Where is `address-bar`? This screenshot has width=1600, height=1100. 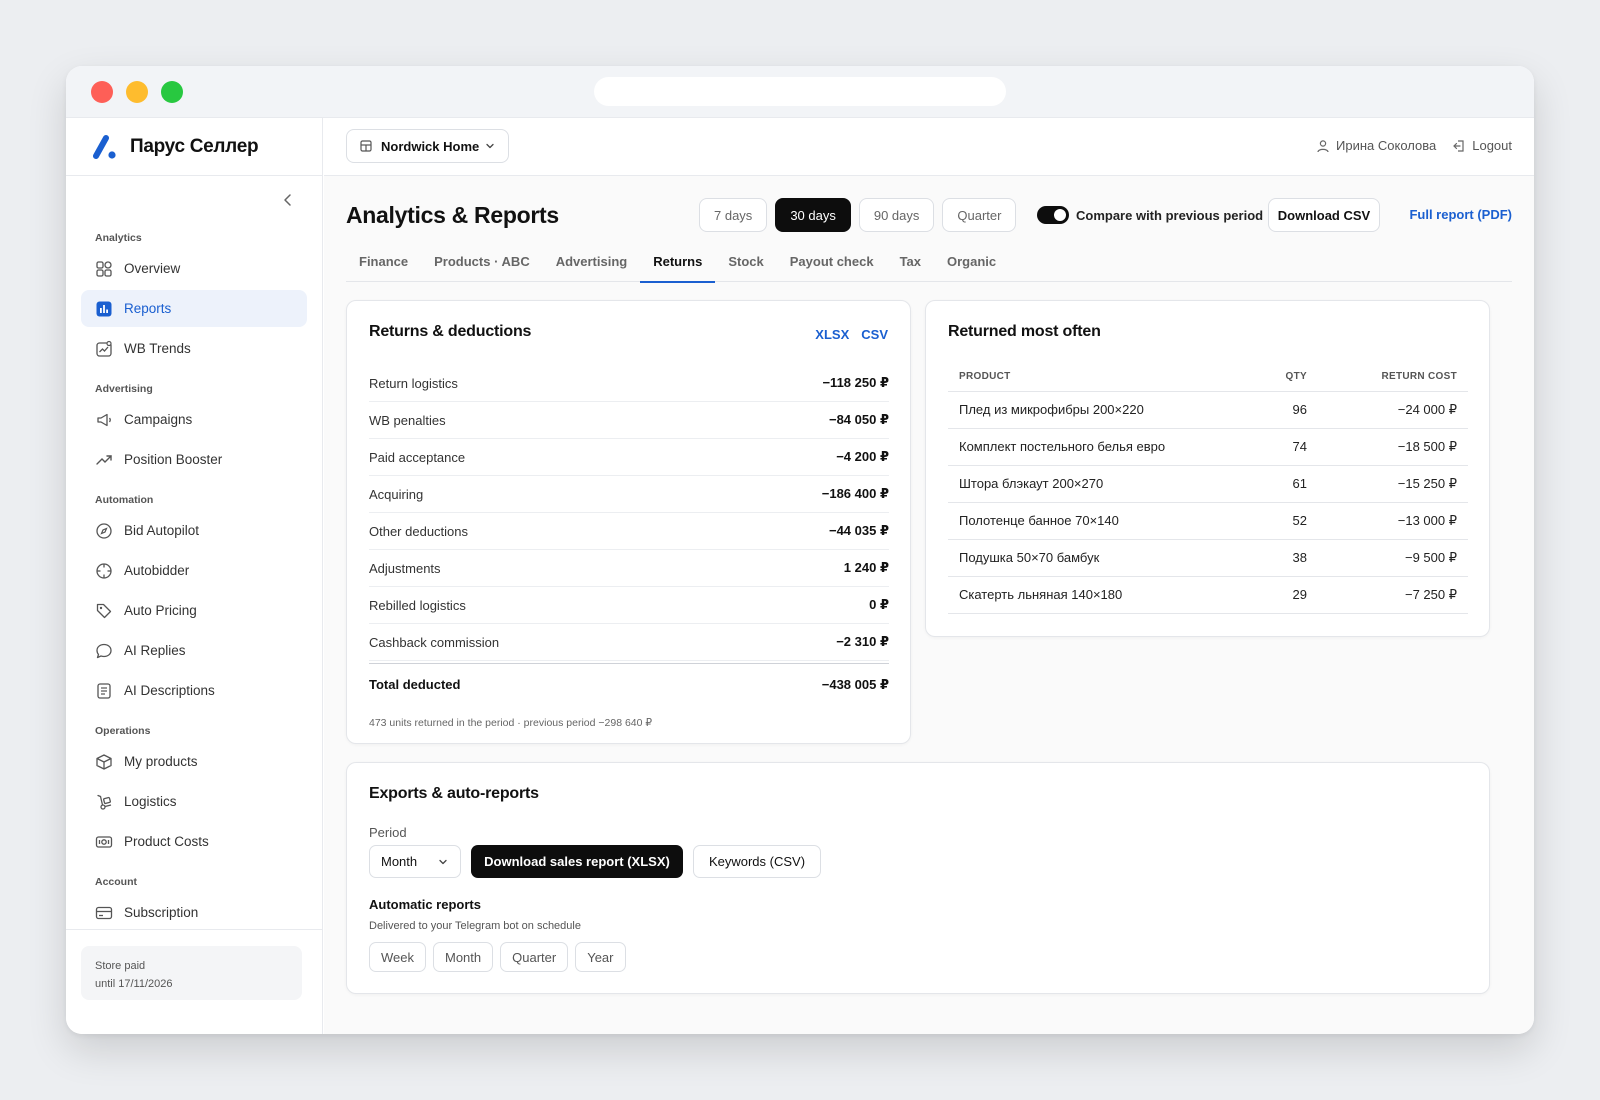 address-bar is located at coordinates (800, 91).